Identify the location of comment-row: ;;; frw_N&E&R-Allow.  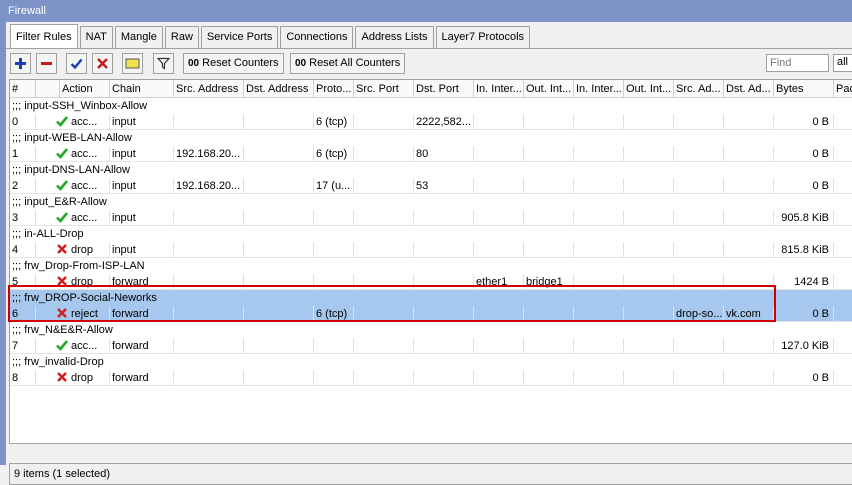
(431, 330).